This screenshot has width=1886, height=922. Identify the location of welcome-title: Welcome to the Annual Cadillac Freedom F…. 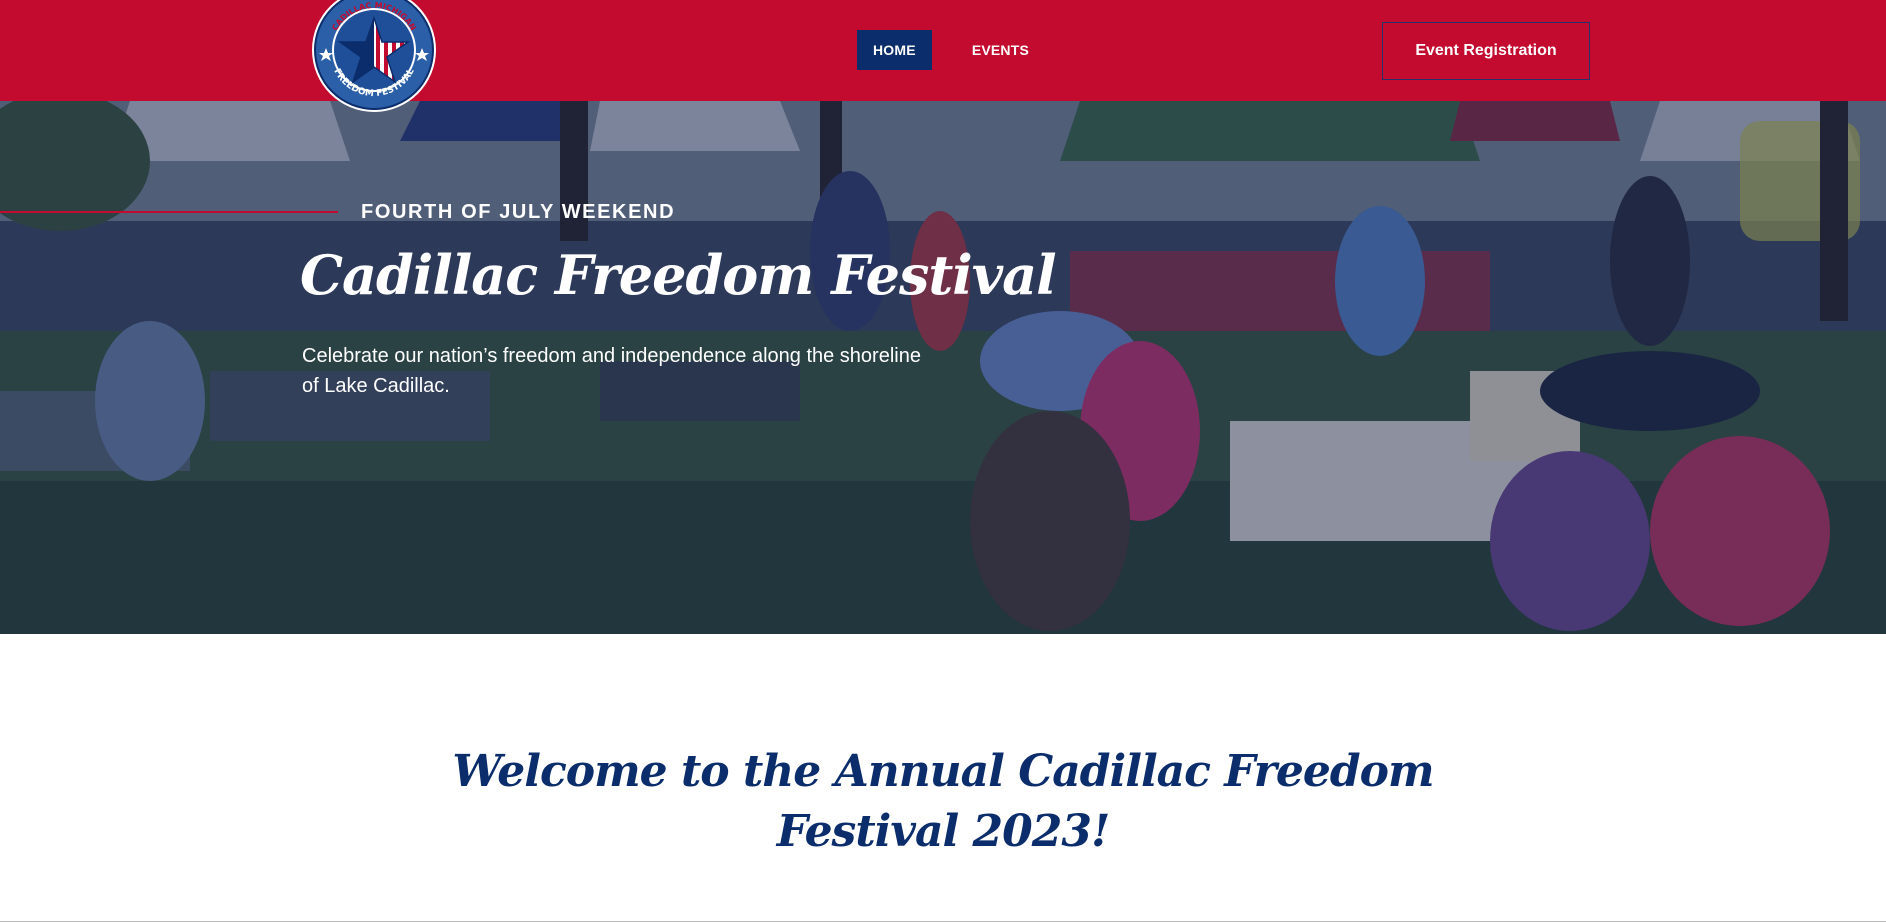
(943, 801).